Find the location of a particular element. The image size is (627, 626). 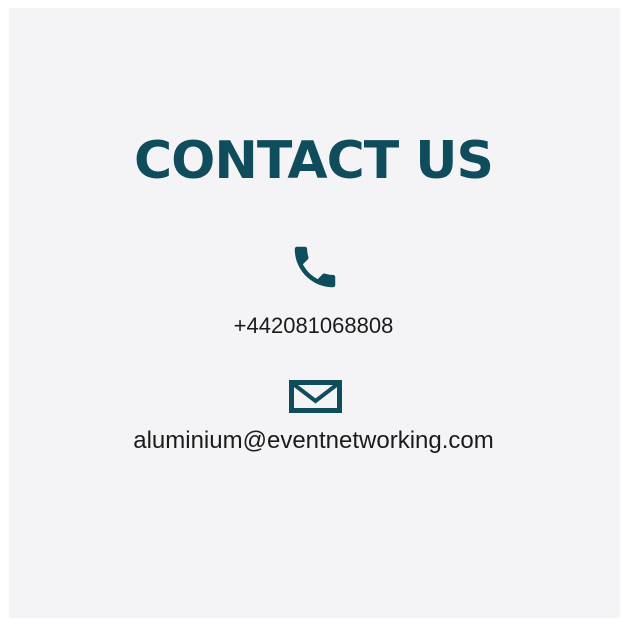

envelope-icon is located at coordinates (315, 396).